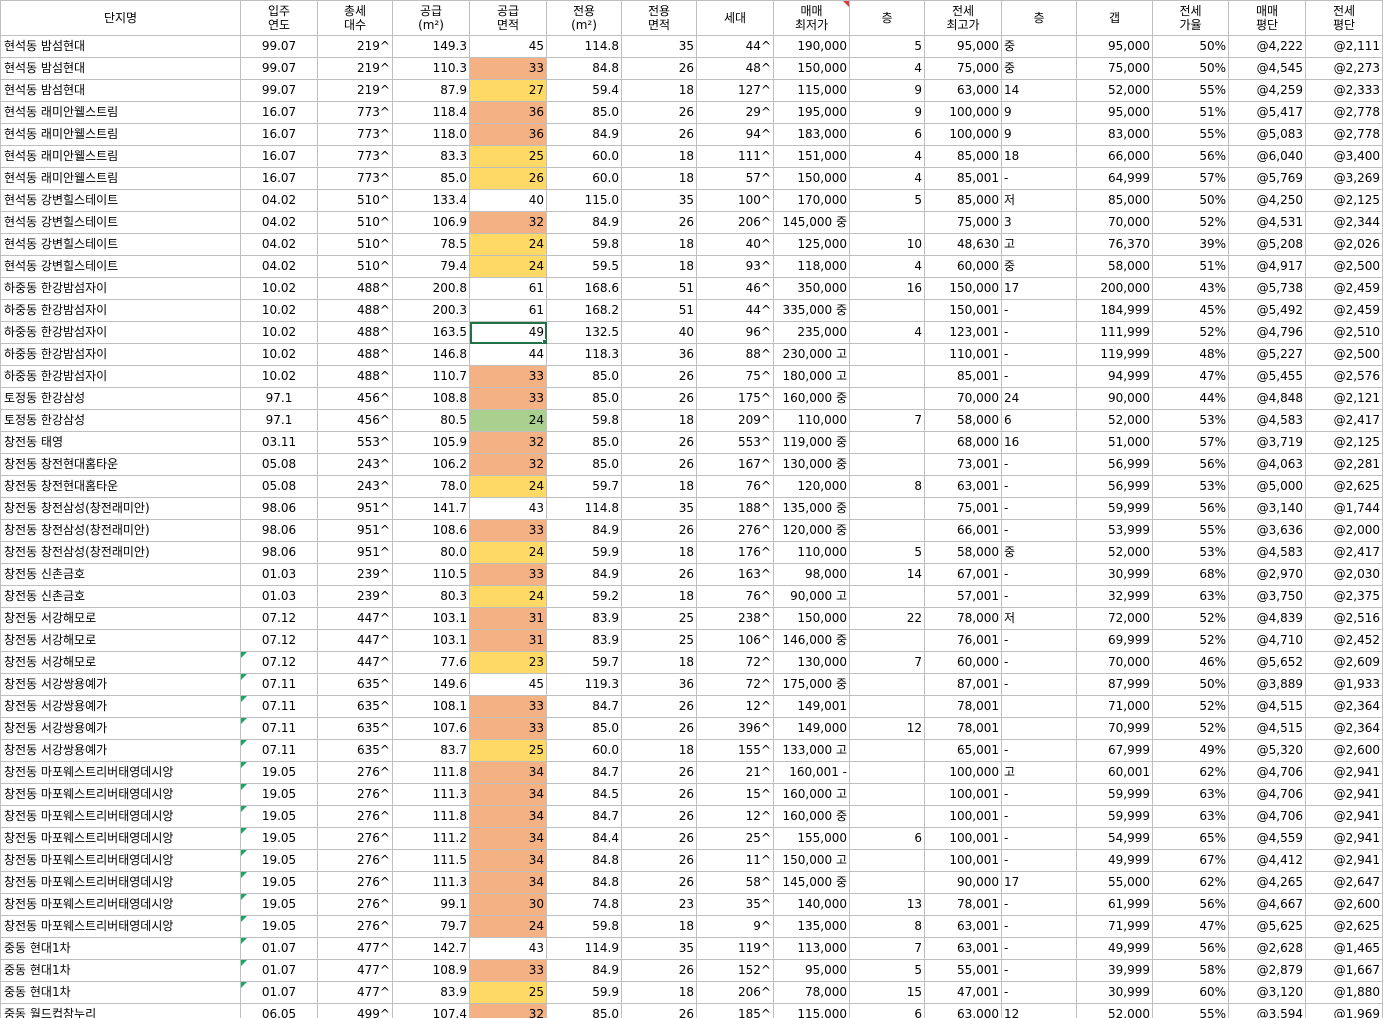  Describe the element at coordinates (735, 970) in the screenshot. I see `cell-hh: 152^` at that location.